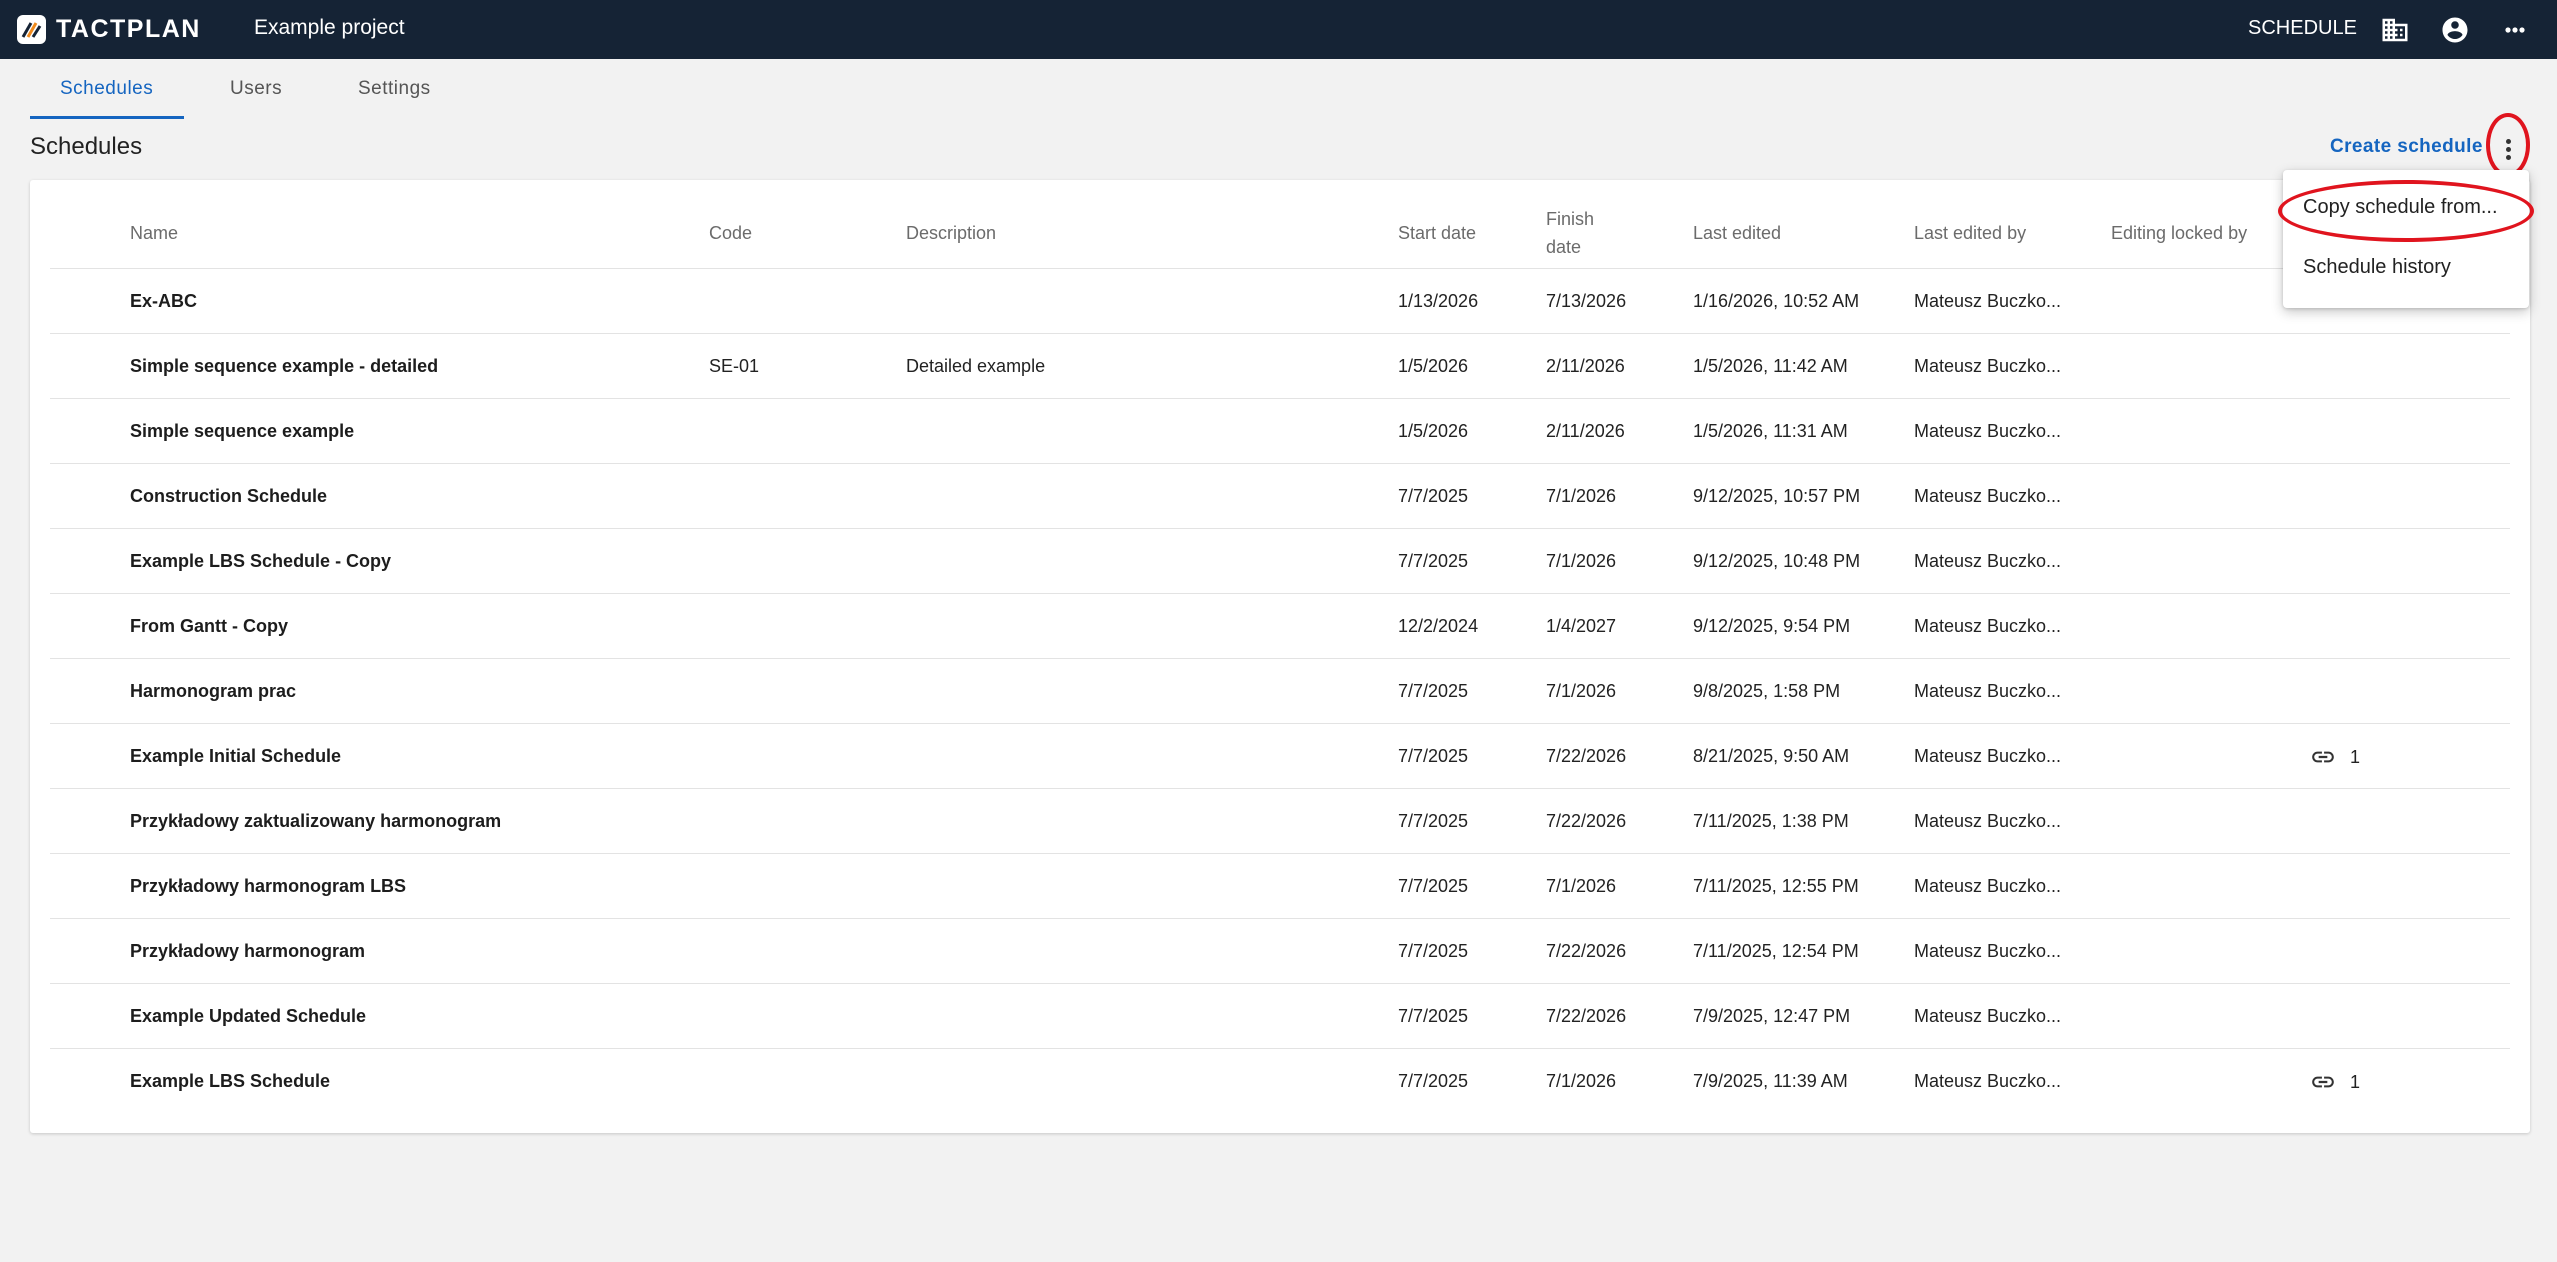  What do you see at coordinates (2302, 28) in the screenshot?
I see `schedule-nav-button: SCHEDULE` at bounding box center [2302, 28].